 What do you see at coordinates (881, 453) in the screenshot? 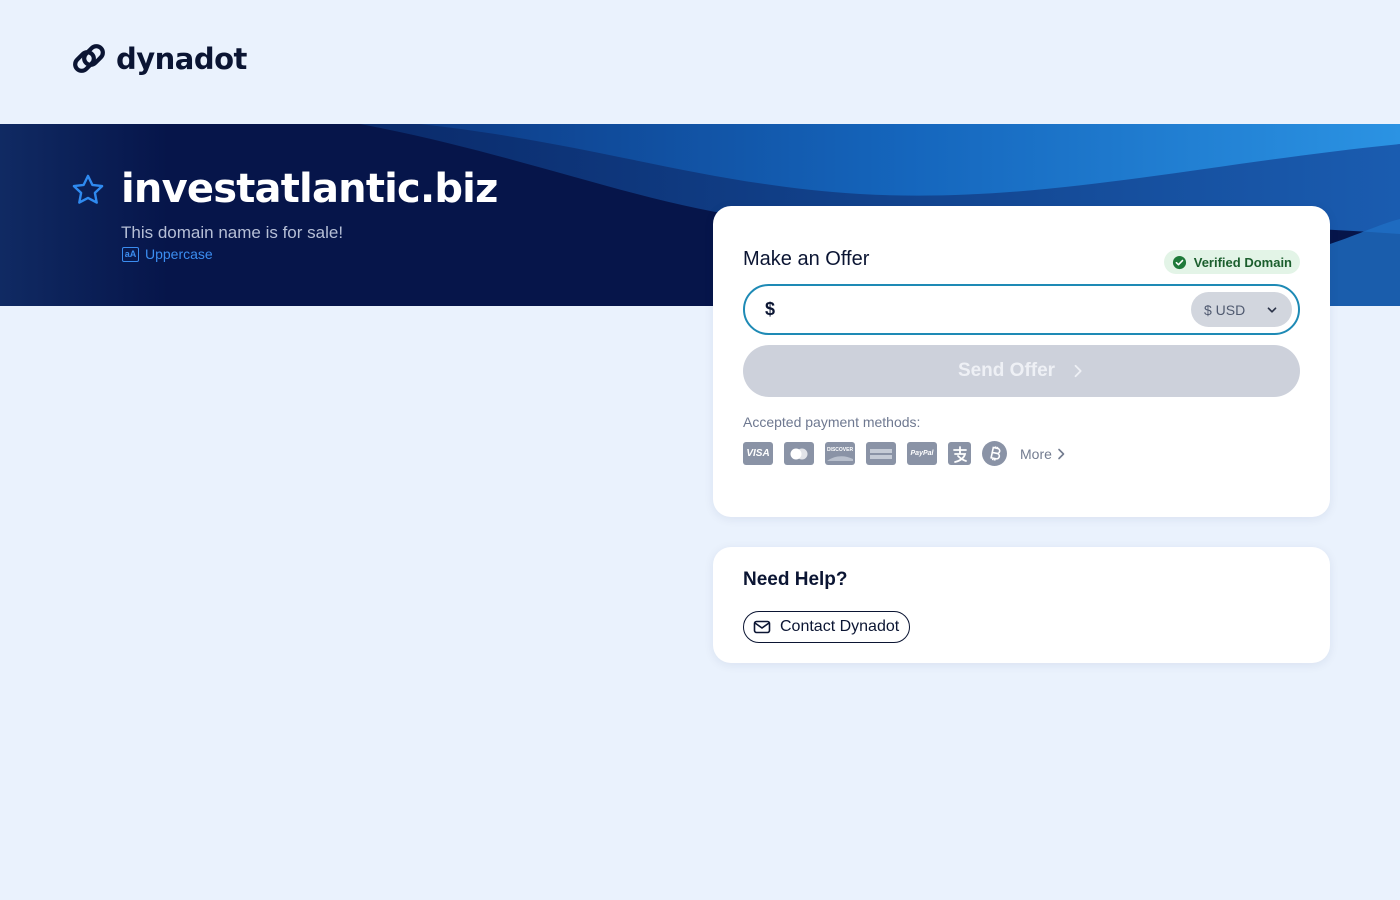
I see `american-express-icon` at bounding box center [881, 453].